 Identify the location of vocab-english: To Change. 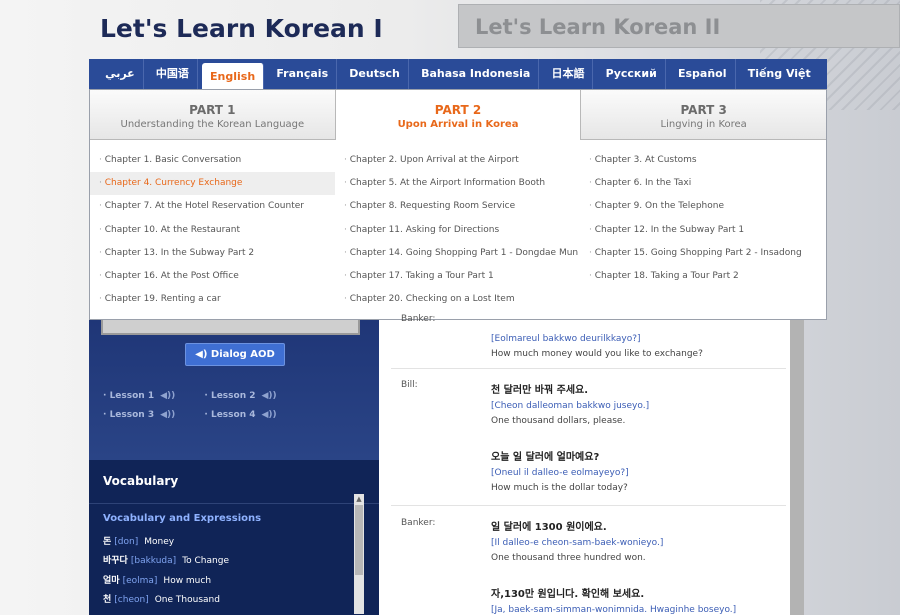
(205, 561).